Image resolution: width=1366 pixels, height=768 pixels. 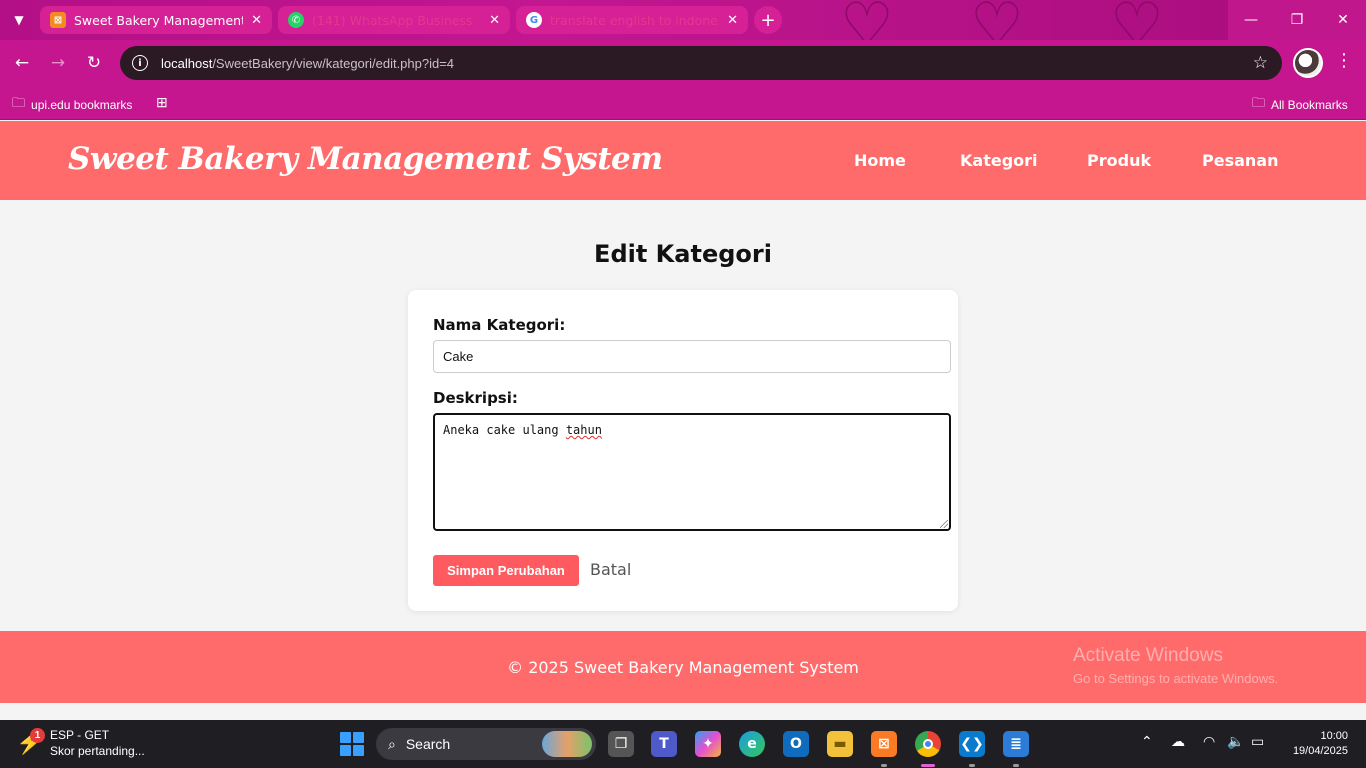 I want to click on forward-arrow-icon: →, so click(x=58, y=63).